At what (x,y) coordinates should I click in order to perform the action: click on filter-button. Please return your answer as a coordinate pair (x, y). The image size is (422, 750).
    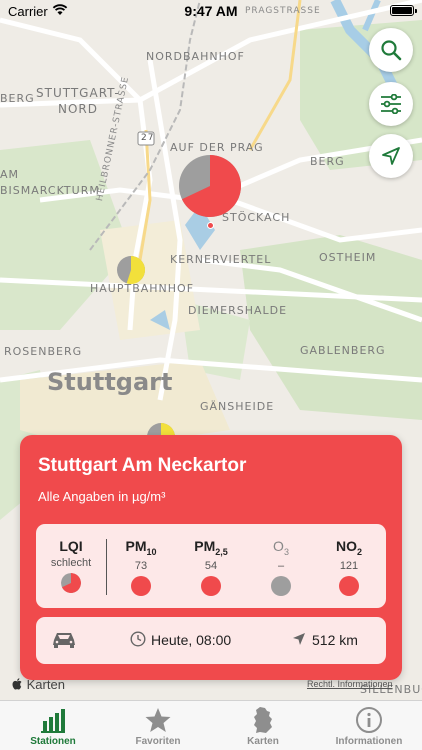
    Looking at the image, I should click on (391, 104).